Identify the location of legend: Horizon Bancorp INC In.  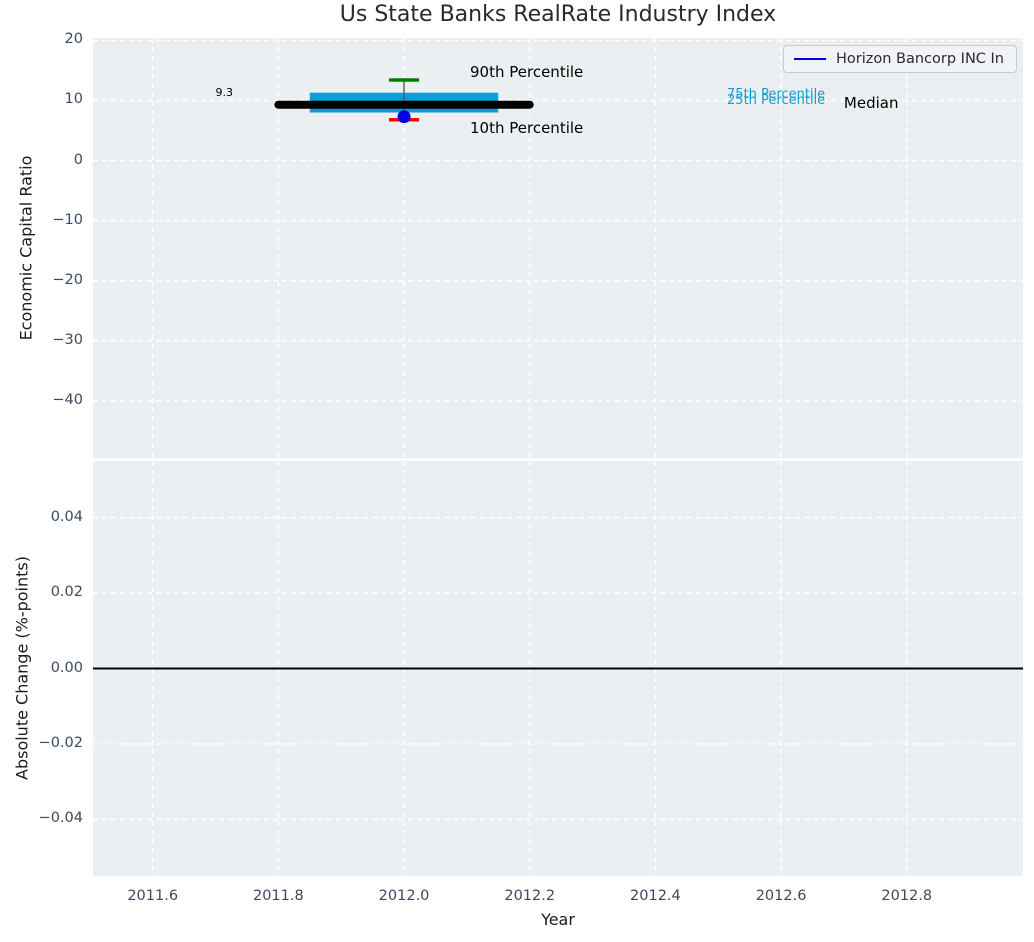
(899, 59).